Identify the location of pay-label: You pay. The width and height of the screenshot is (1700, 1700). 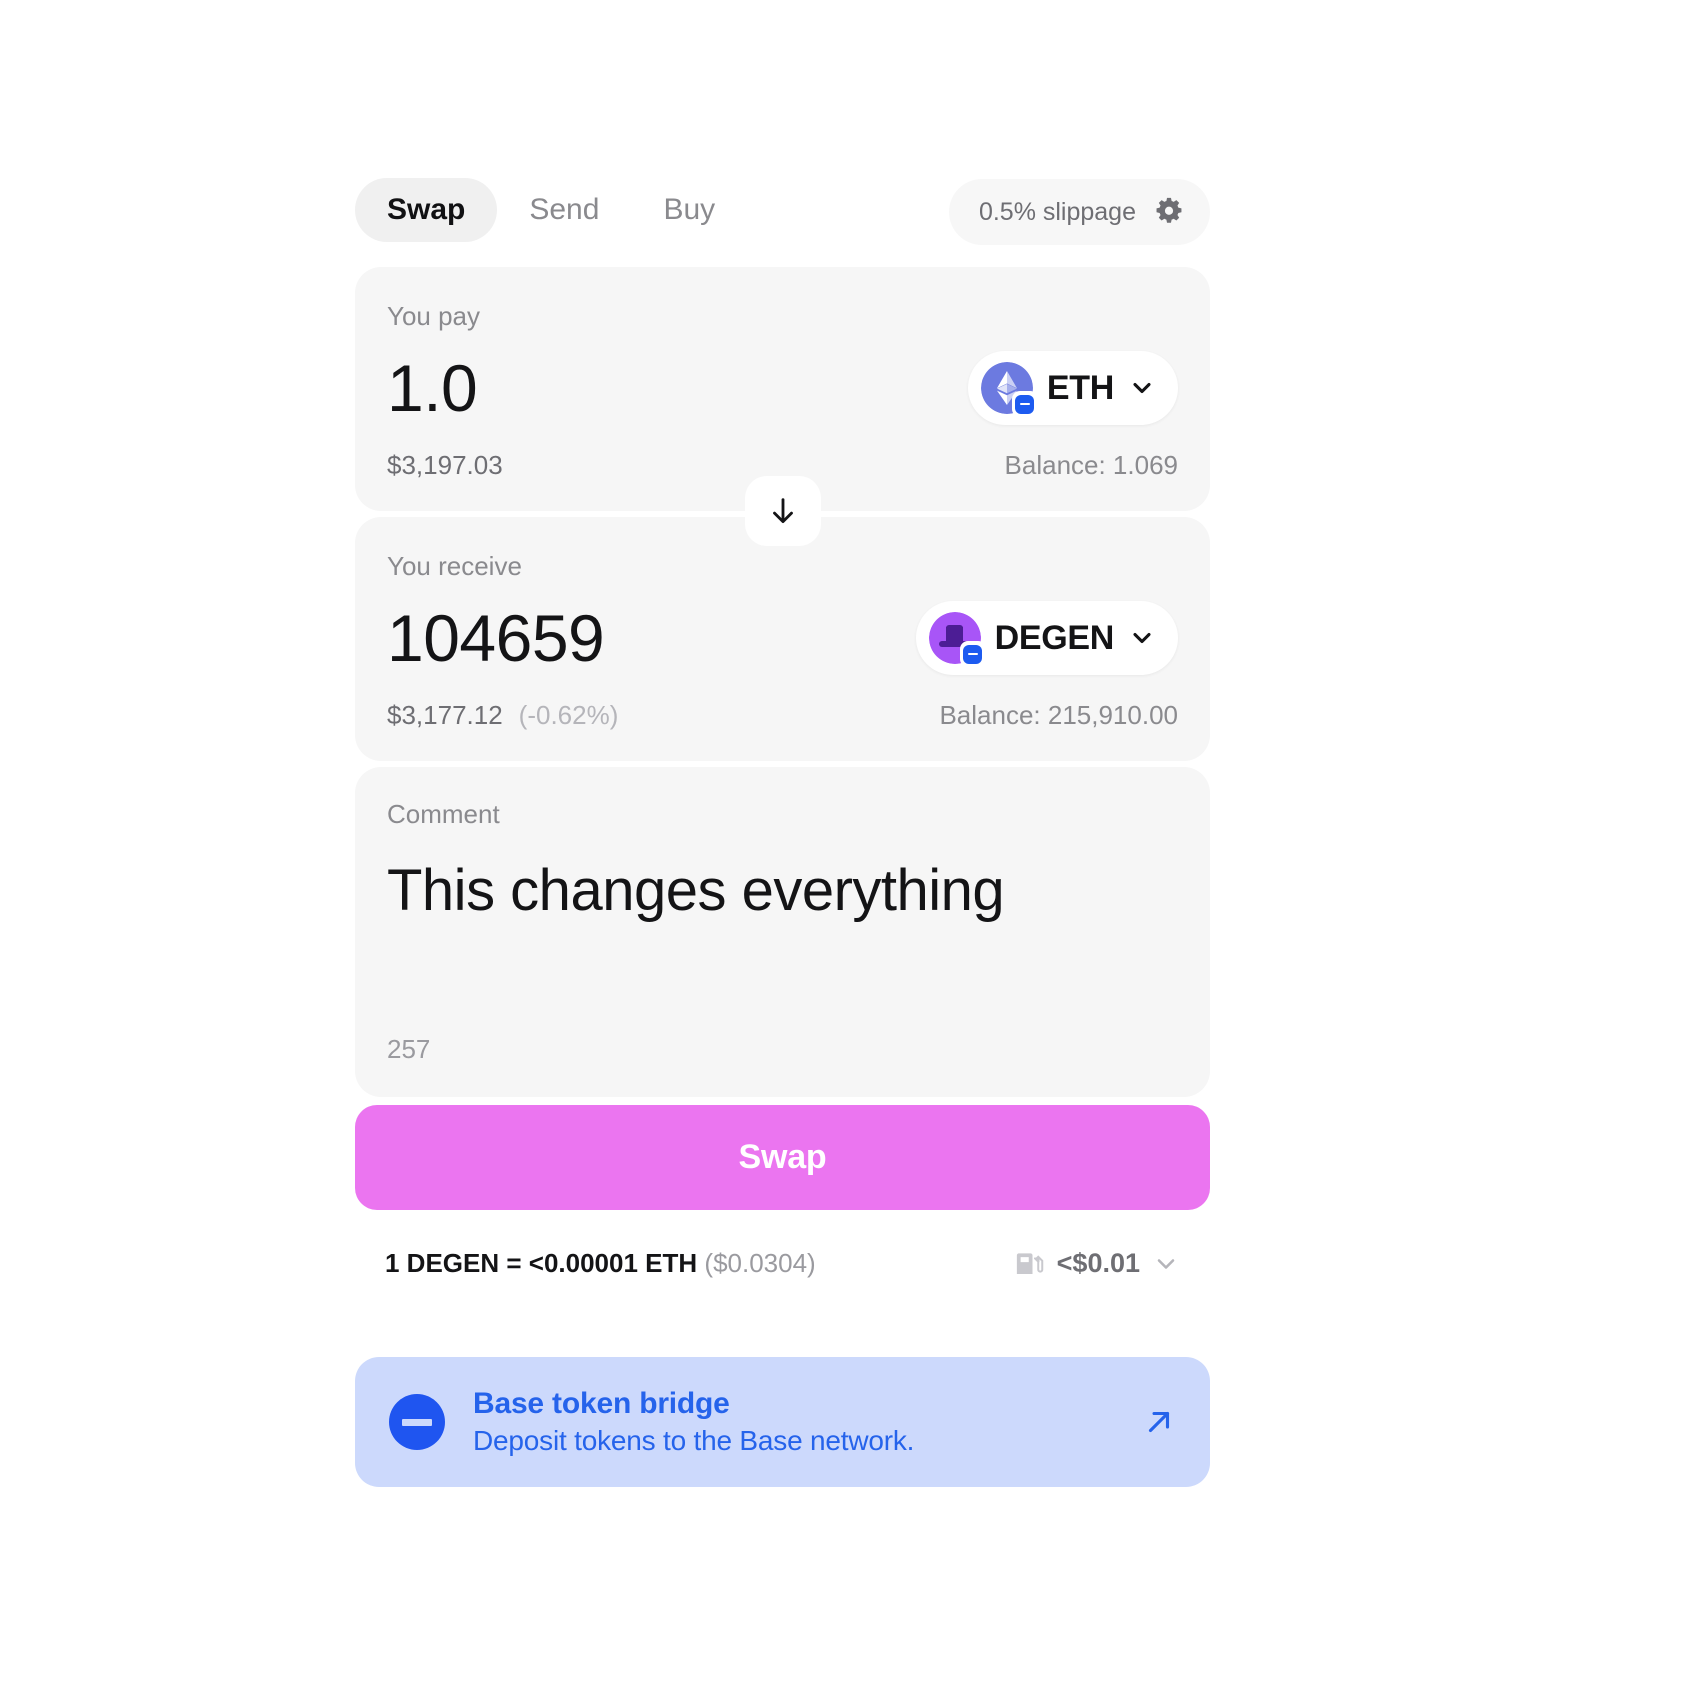
(434, 316).